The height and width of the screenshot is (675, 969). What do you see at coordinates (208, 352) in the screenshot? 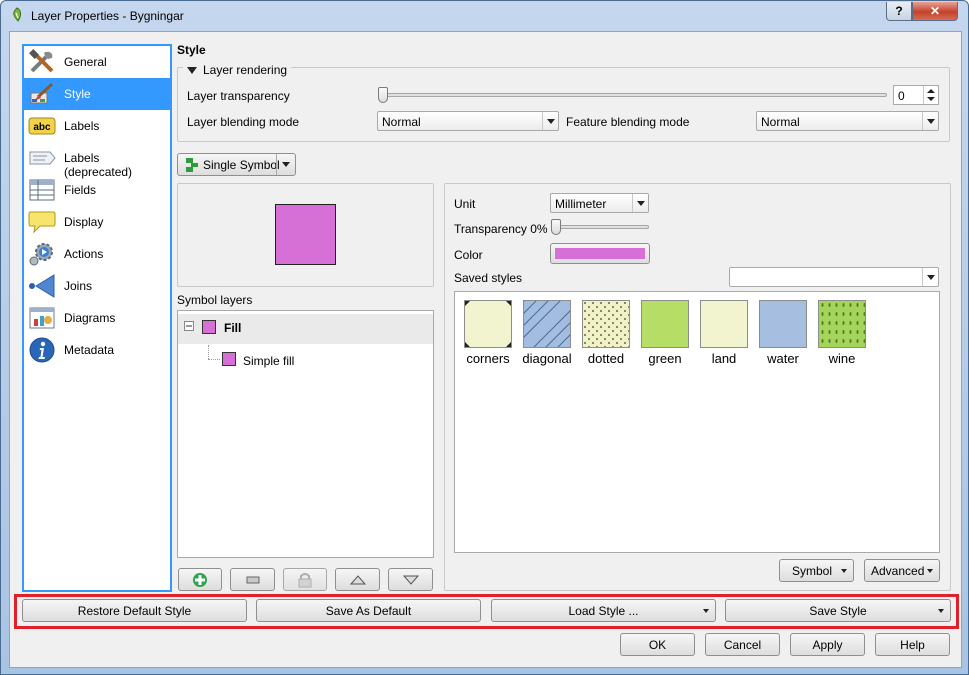
I see `tree-line` at bounding box center [208, 352].